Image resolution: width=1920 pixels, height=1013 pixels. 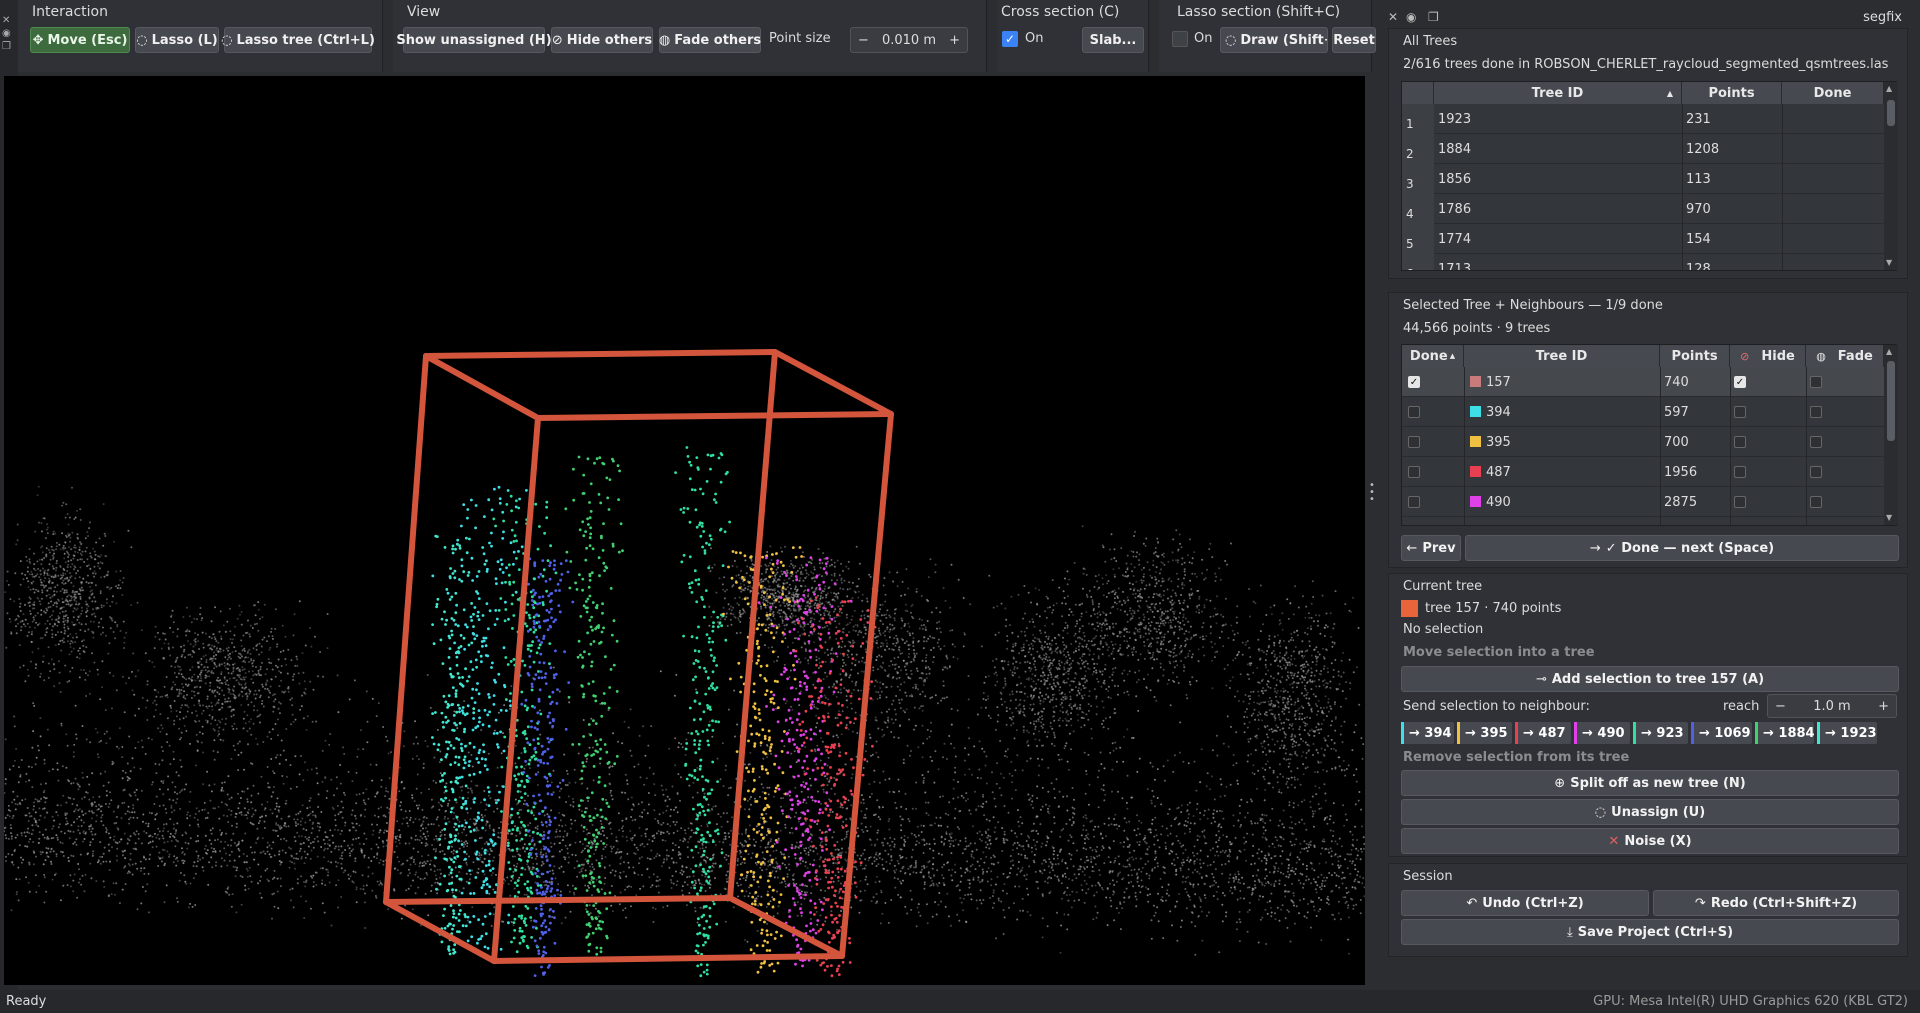 What do you see at coordinates (1740, 382) in the screenshot?
I see `hide-checkbox: ✓` at bounding box center [1740, 382].